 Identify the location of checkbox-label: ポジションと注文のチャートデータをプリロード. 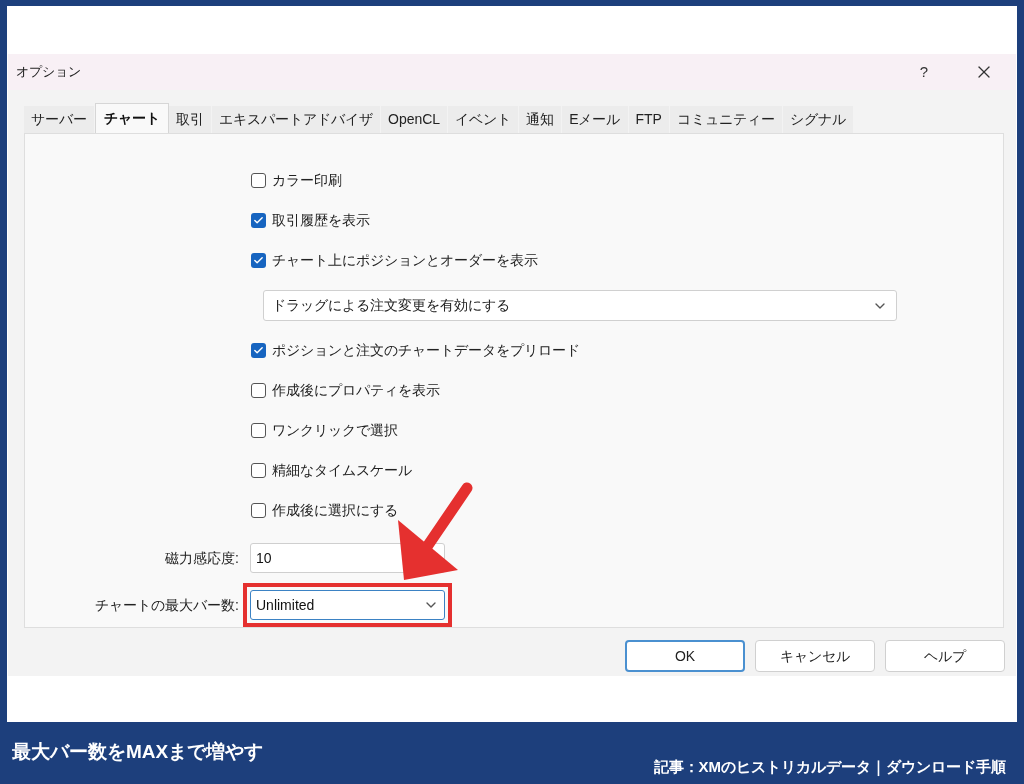
(426, 350).